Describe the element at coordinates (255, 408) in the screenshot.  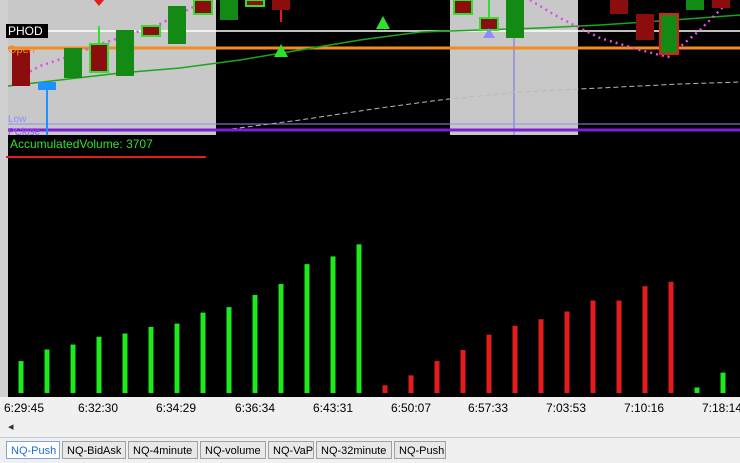
I see `time-axis-tick-label: 6:36:34` at that location.